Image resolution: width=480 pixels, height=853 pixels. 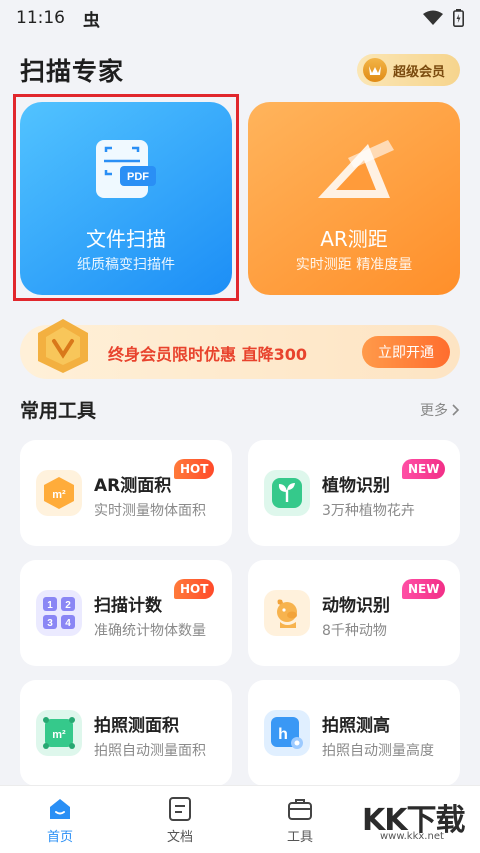 I want to click on nav-documents: 文档, so click(x=180, y=819).